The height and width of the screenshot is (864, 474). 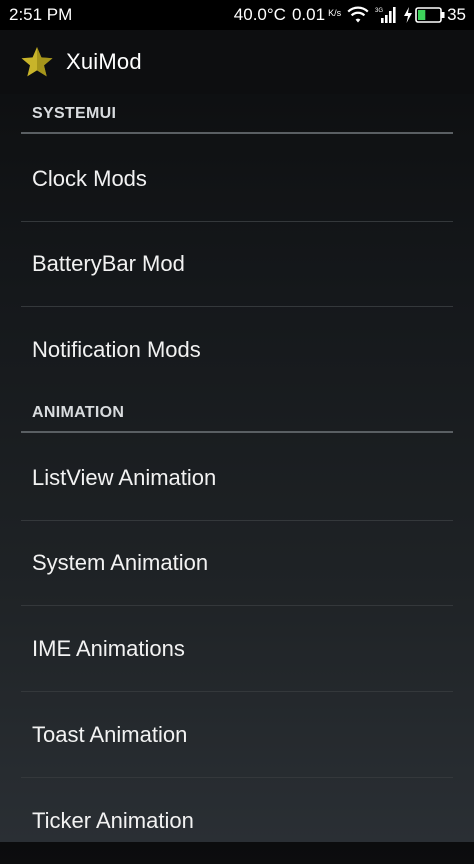 I want to click on network-speed-unit: K/s, so click(x=335, y=13).